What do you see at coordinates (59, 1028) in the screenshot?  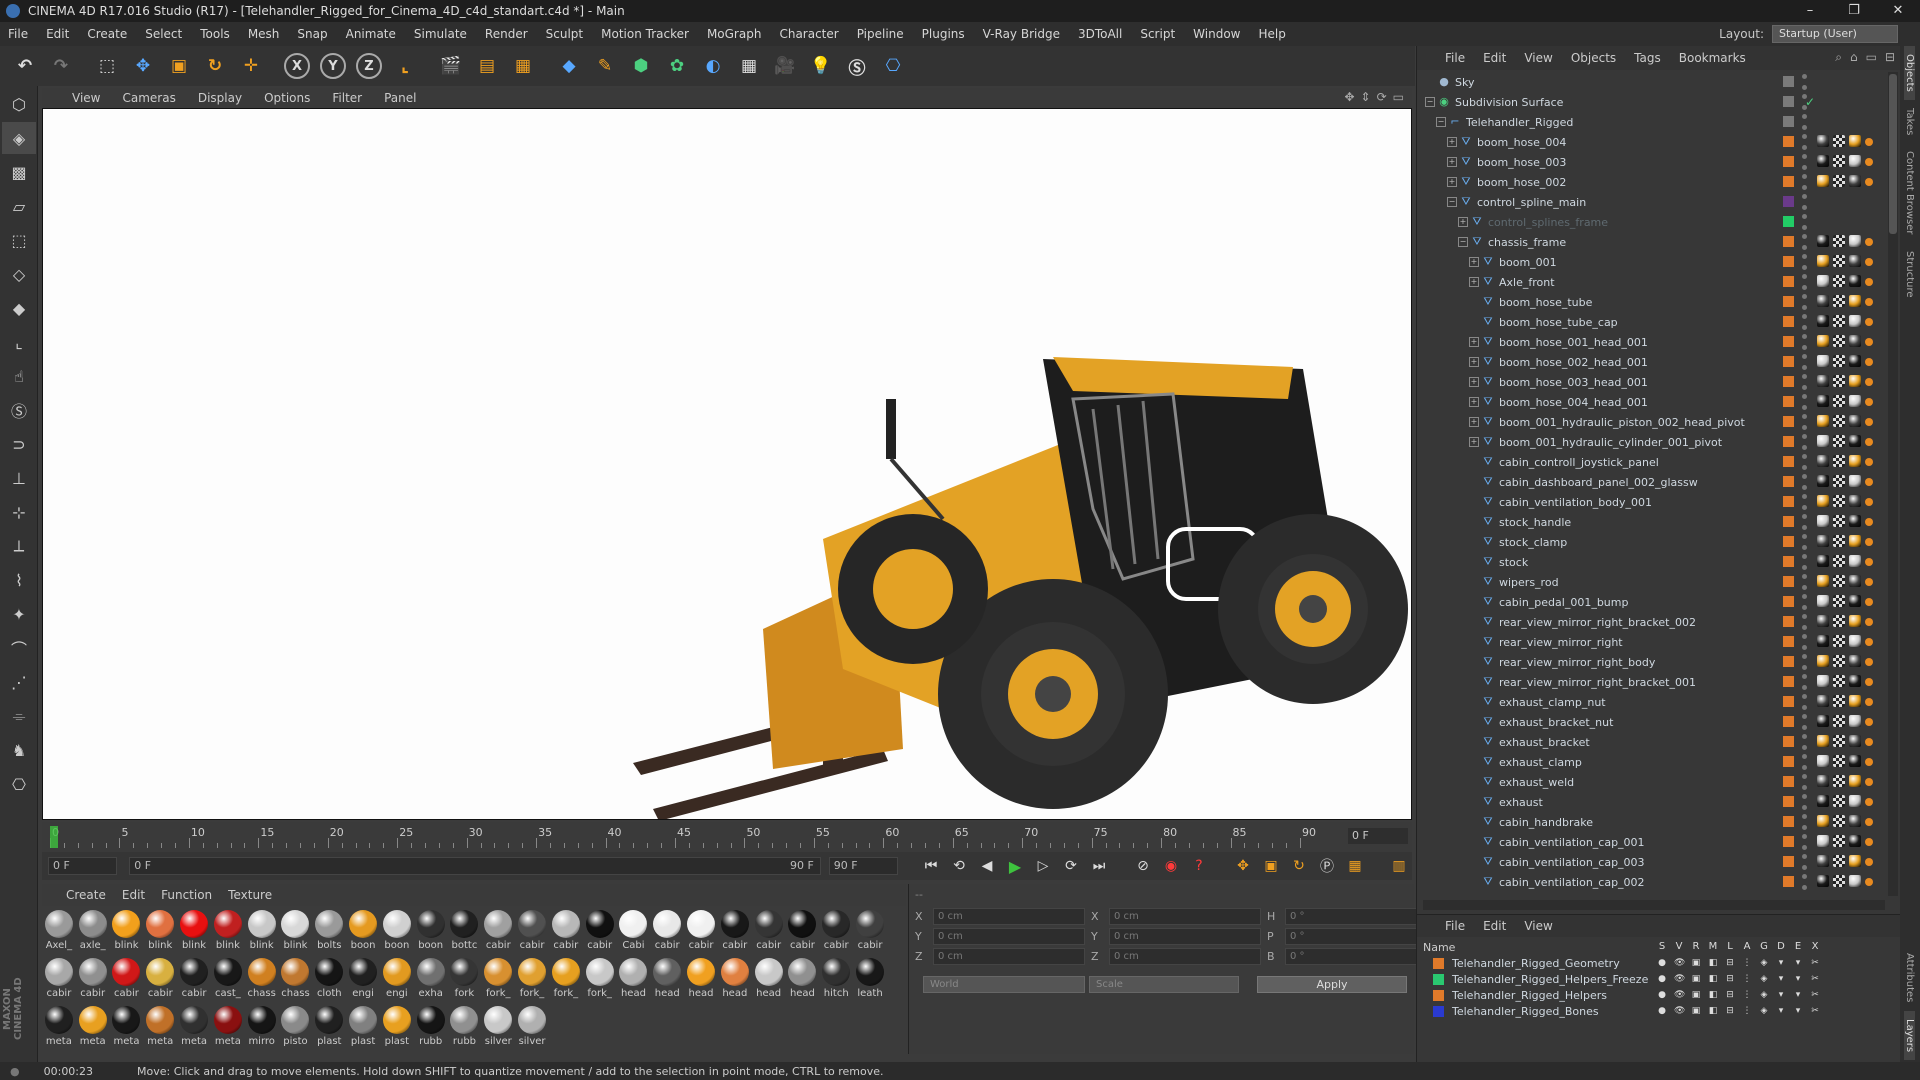 I see `material-swatch: meta` at bounding box center [59, 1028].